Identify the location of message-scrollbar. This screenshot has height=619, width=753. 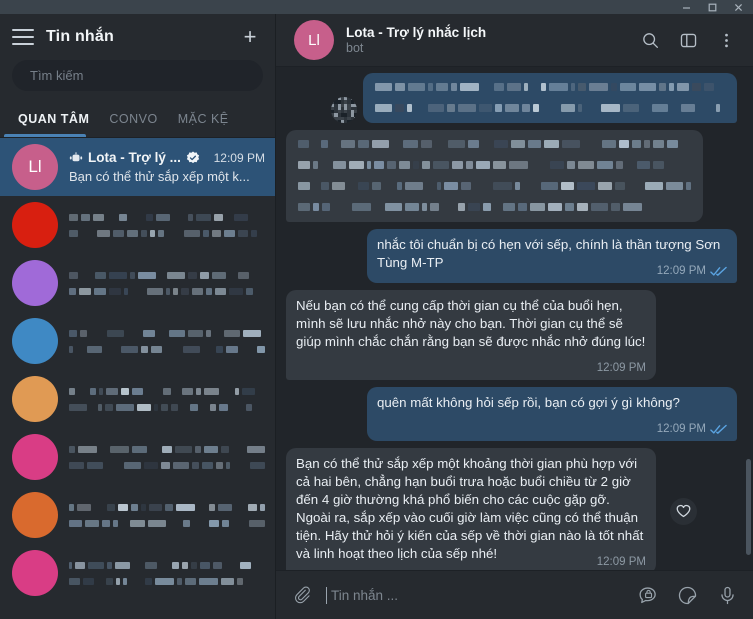
(748, 318).